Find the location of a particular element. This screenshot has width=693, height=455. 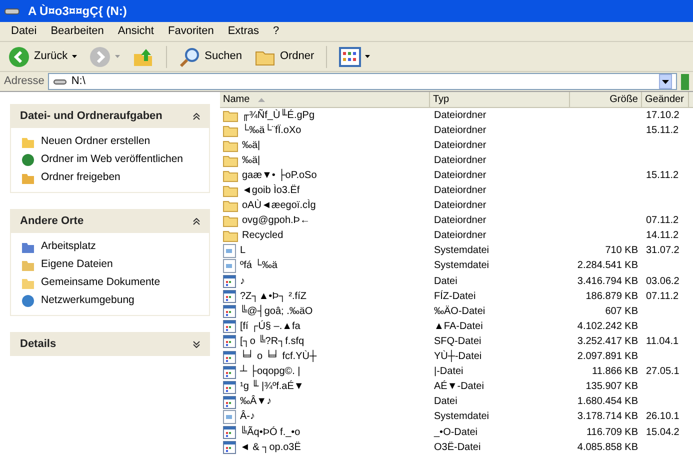

file-name: ╚Ãq•ÞÓ f._•o is located at coordinates (270, 433).